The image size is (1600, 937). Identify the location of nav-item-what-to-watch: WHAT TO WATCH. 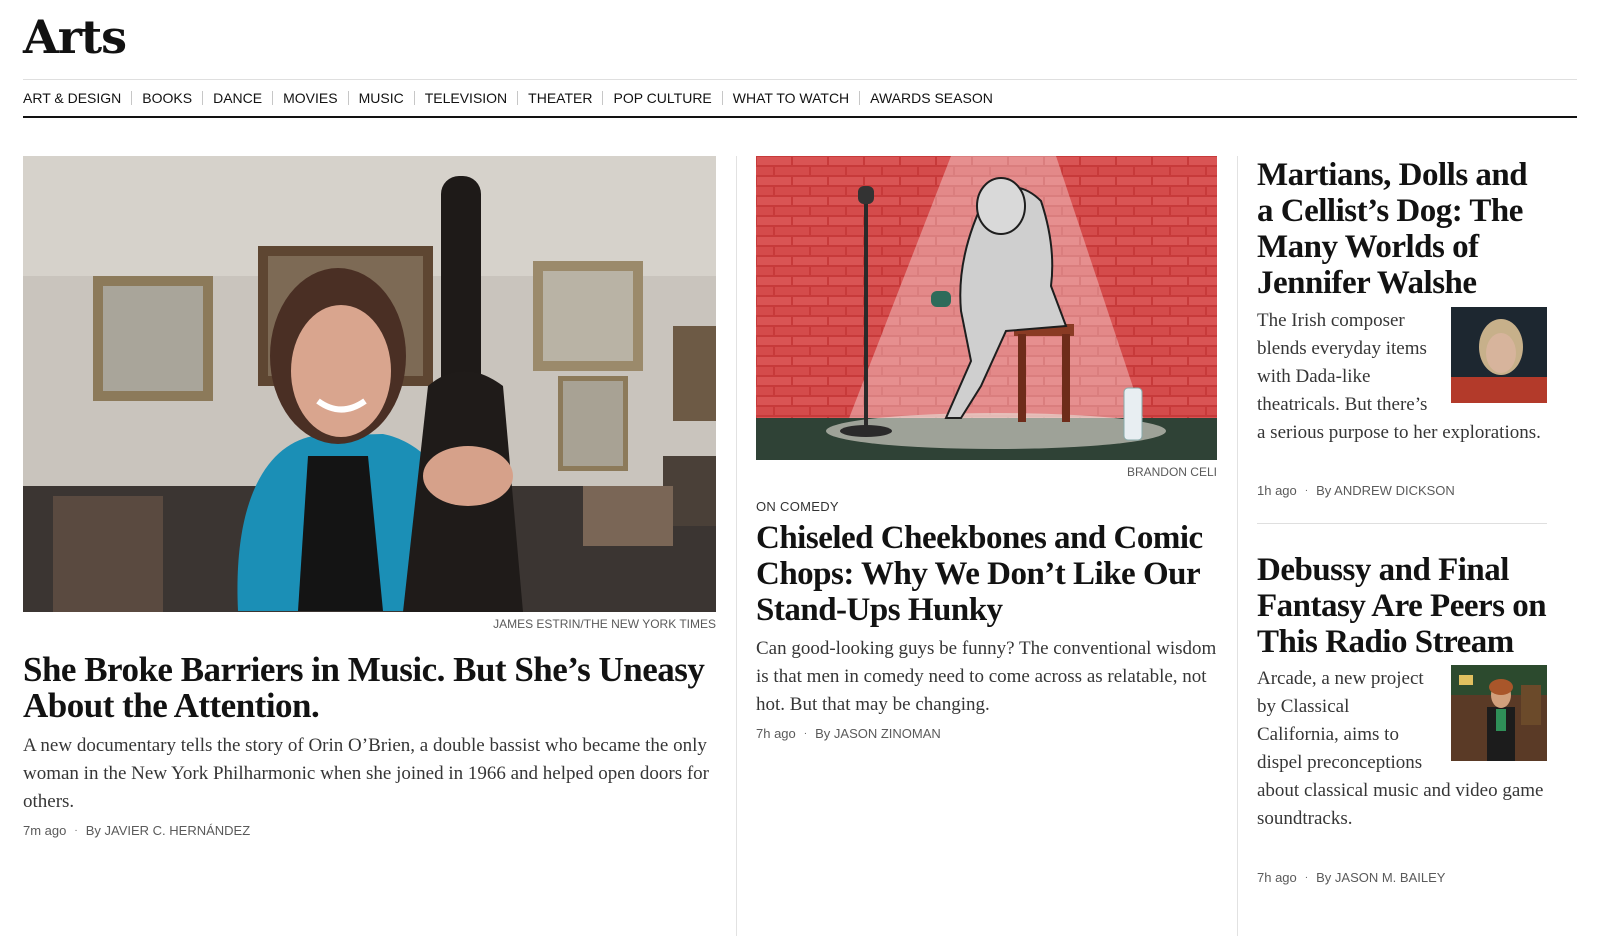
(790, 98).